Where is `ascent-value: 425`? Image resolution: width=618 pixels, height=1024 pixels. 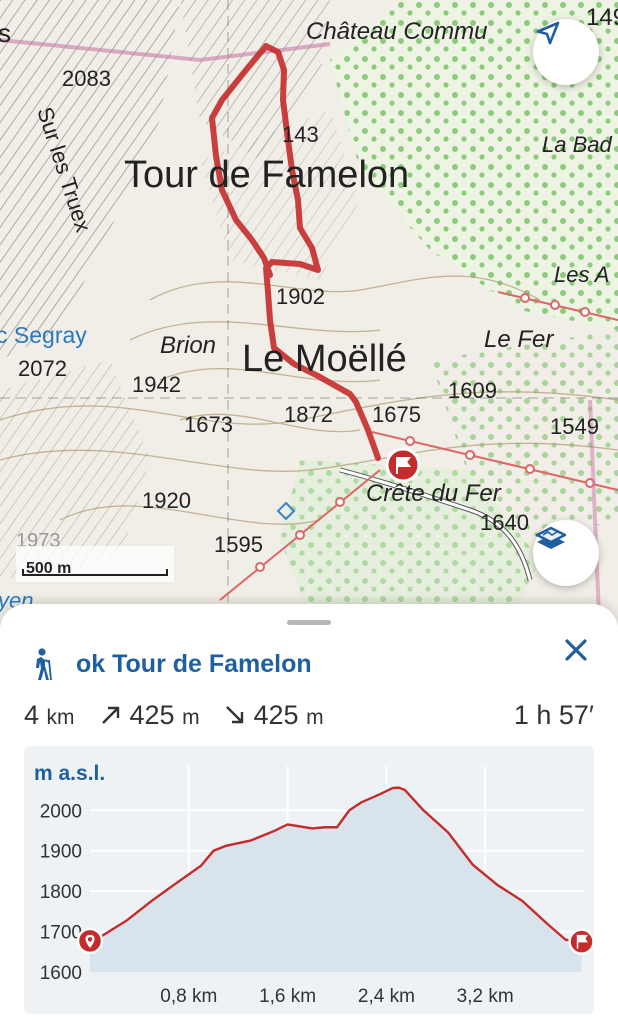 ascent-value: 425 is located at coordinates (152, 715).